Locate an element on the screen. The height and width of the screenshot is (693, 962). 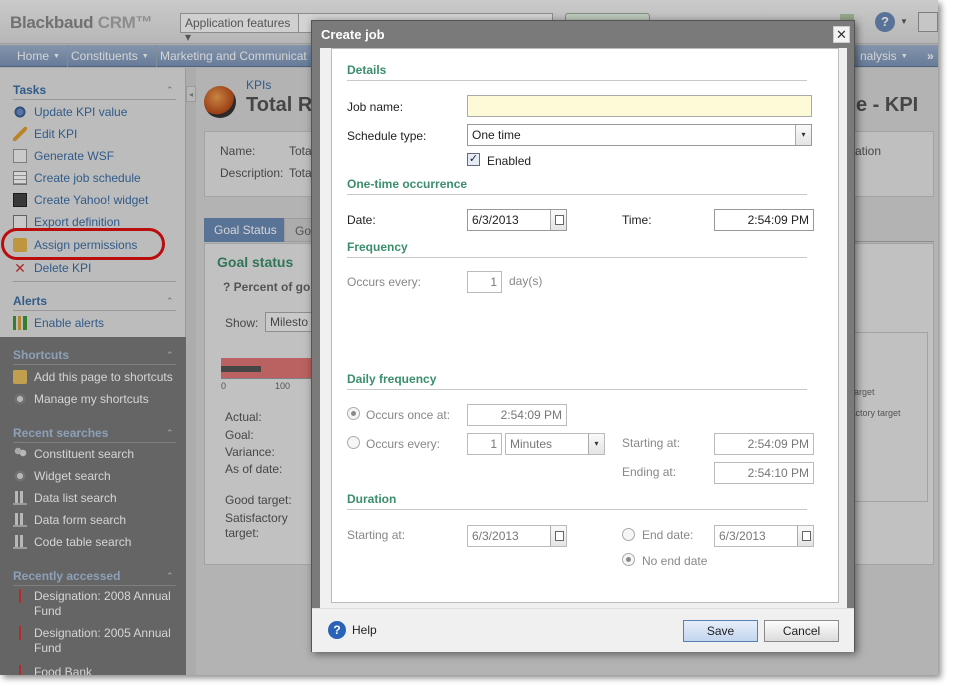
close-button: ✕ is located at coordinates (841, 34).